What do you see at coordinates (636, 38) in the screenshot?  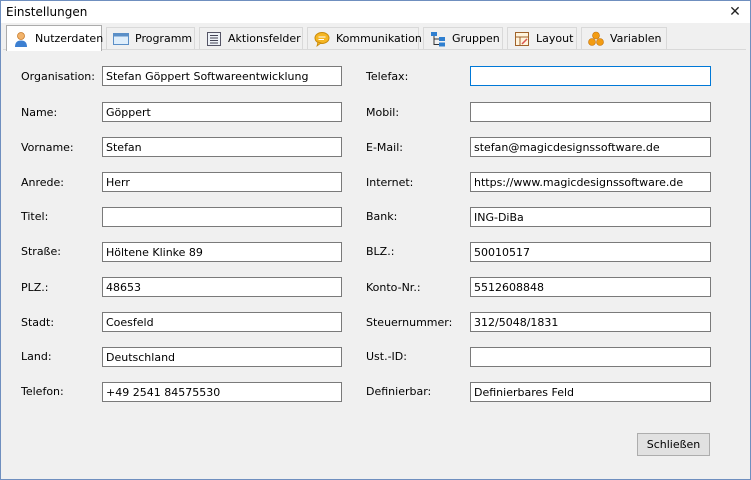 I see `tab-label: Variablen` at bounding box center [636, 38].